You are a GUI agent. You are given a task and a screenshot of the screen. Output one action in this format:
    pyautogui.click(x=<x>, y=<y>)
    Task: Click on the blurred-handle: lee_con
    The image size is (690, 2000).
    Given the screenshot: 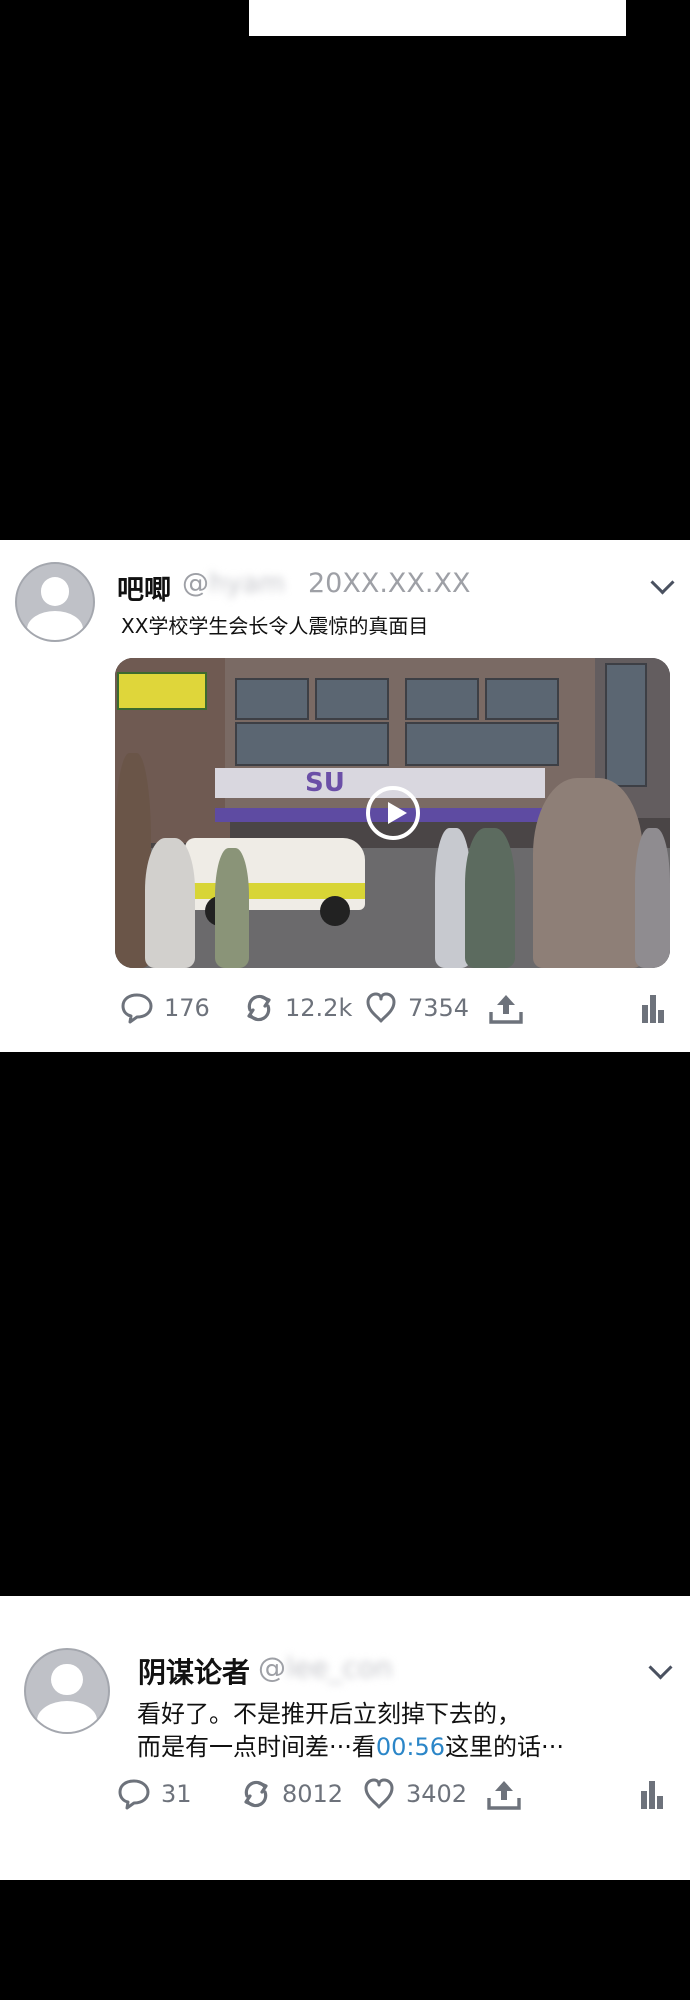 What is the action you would take?
    pyautogui.click(x=339, y=1667)
    